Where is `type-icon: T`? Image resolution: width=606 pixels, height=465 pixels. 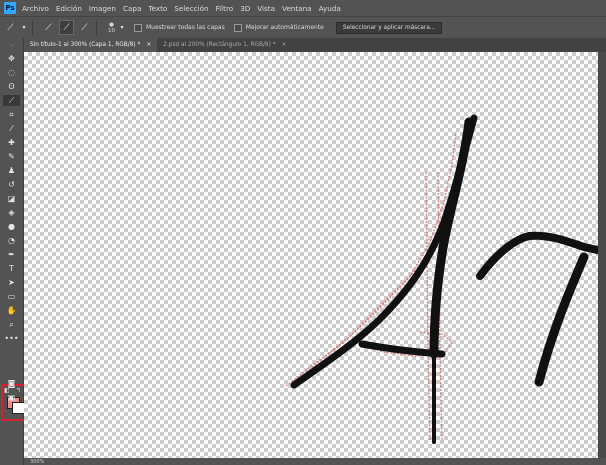 type-icon: T is located at coordinates (11, 268).